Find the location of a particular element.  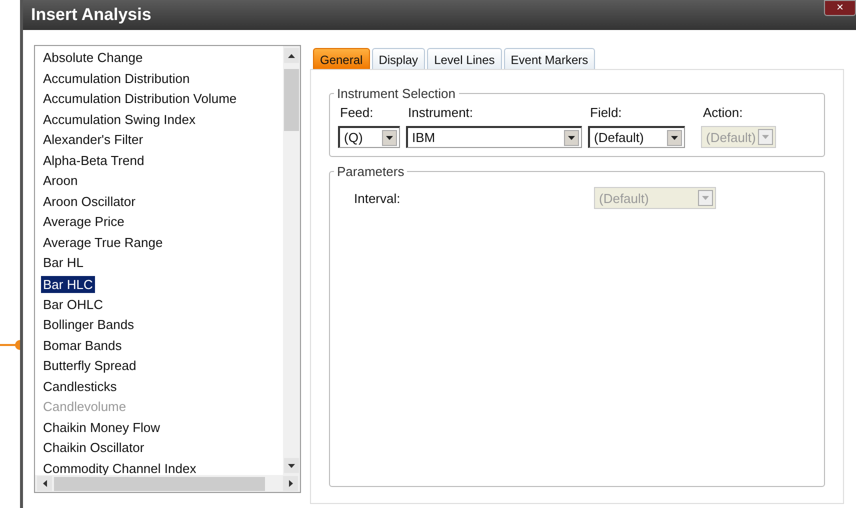

scroll-down-icon is located at coordinates (291, 465).